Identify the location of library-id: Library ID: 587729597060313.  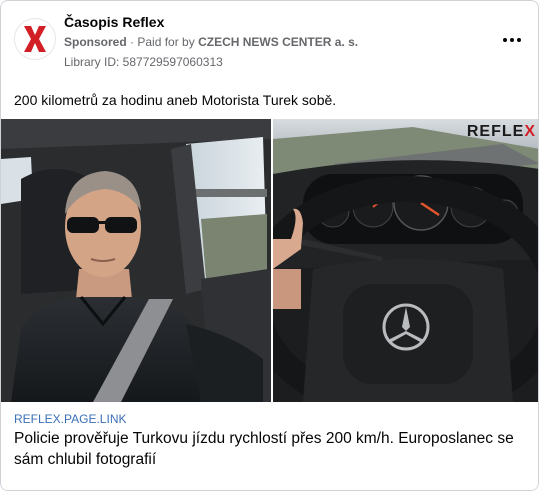
(143, 62).